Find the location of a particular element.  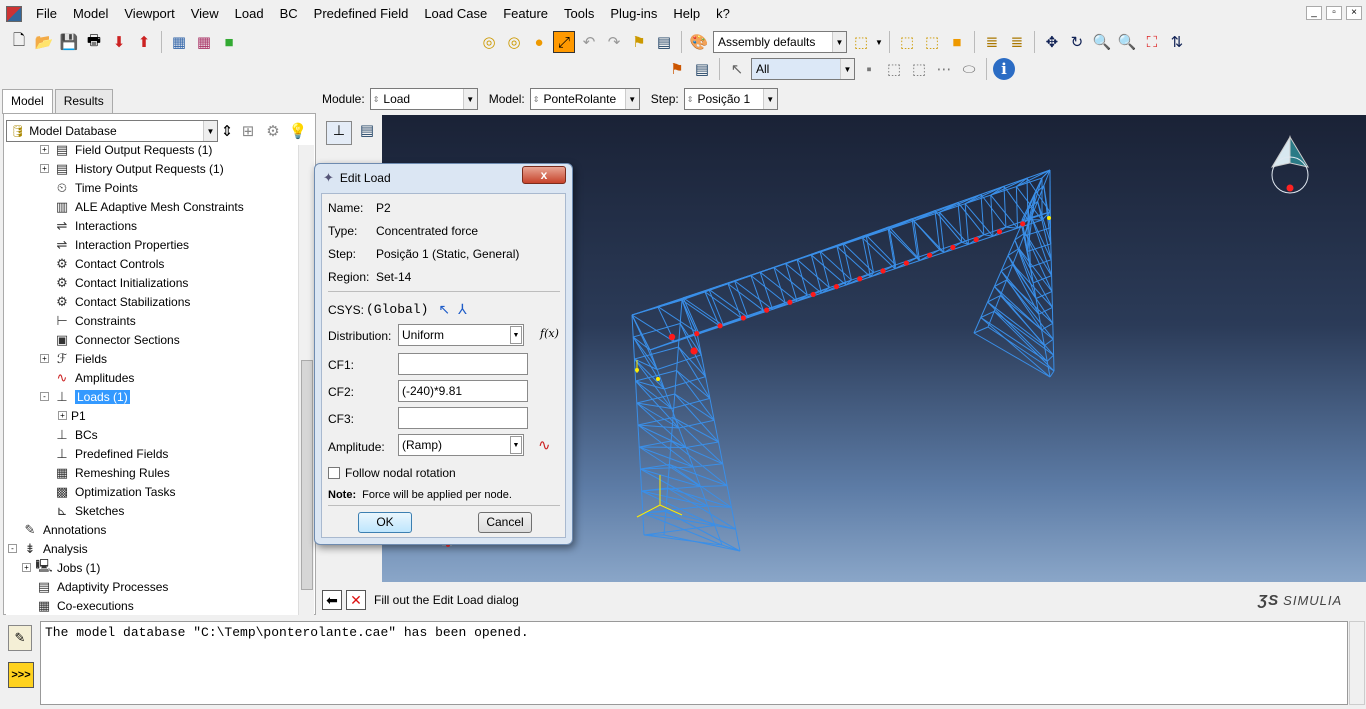

tree-item-field-output-requests-1: + ▤ Field Output Requests (1) is located at coordinates (126, 152).